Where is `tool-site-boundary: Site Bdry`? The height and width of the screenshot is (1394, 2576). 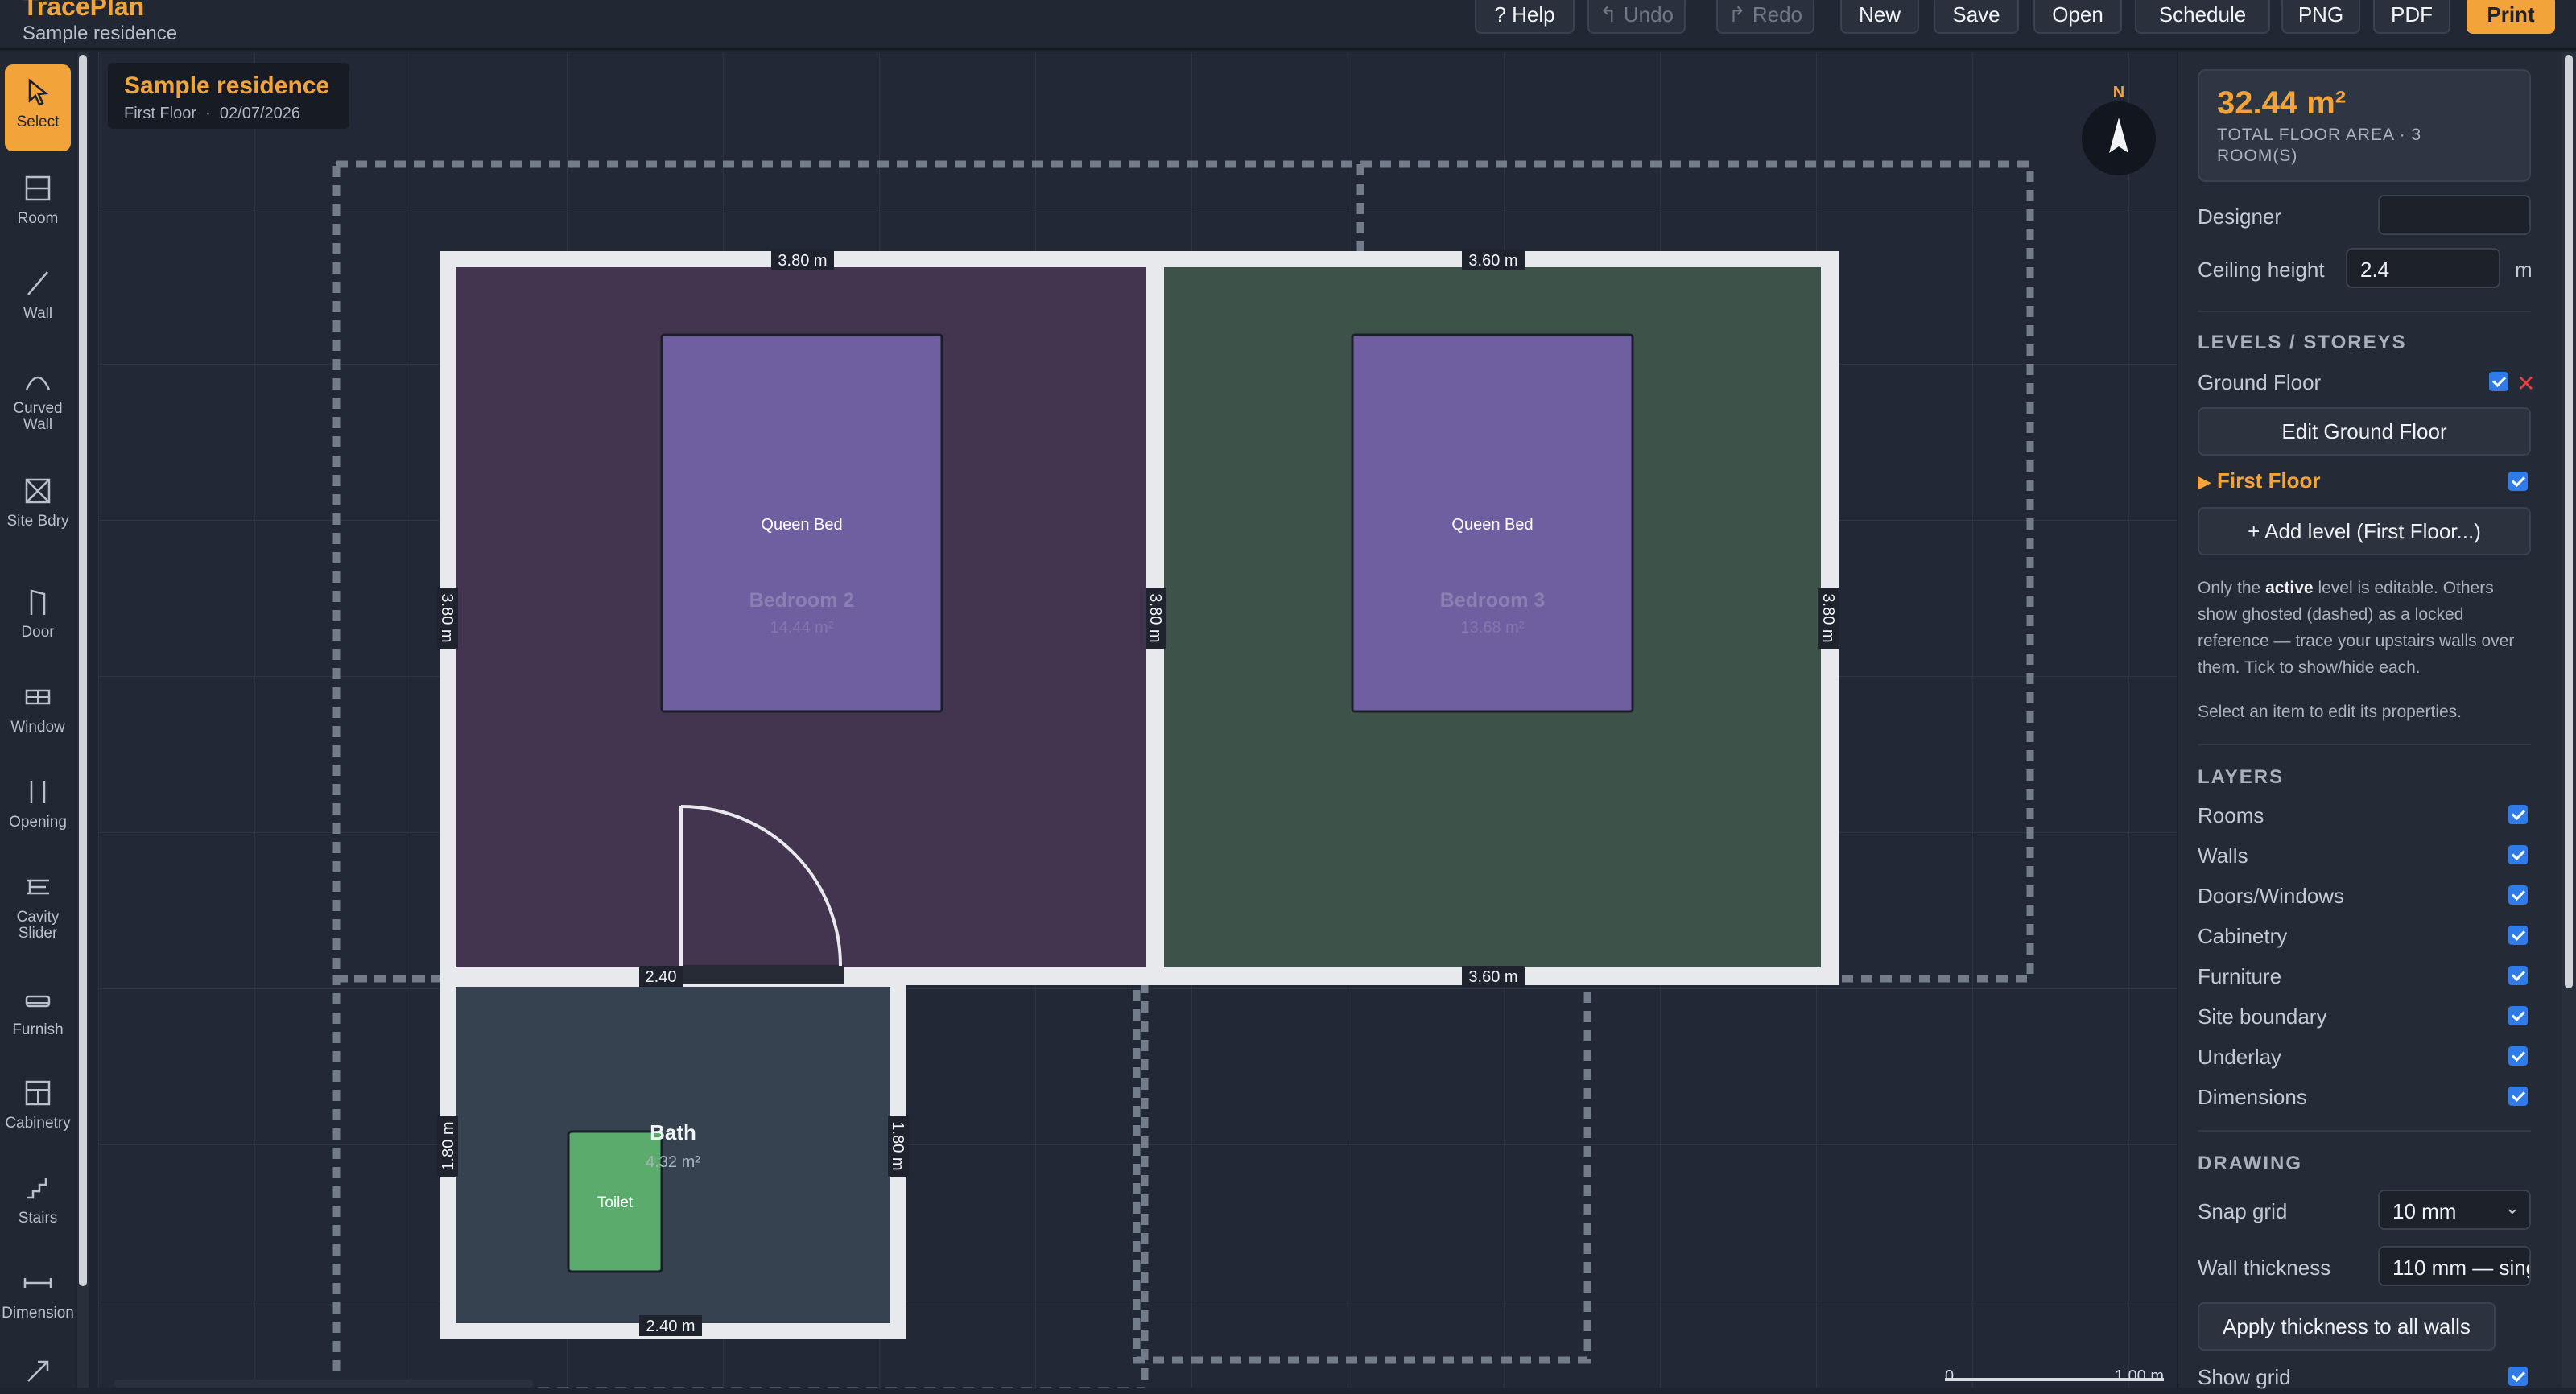 tool-site-boundary: Site Bdry is located at coordinates (38, 503).